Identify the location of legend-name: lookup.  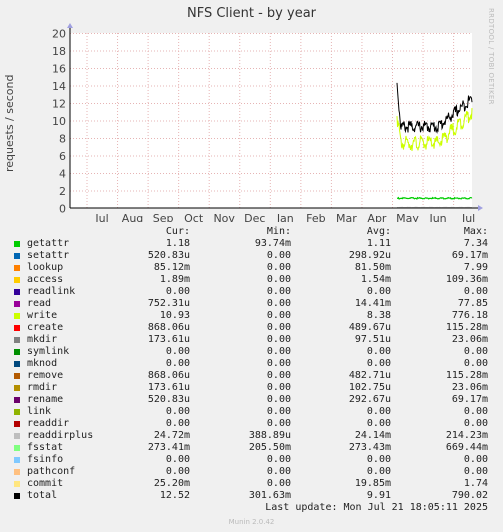
(45, 267).